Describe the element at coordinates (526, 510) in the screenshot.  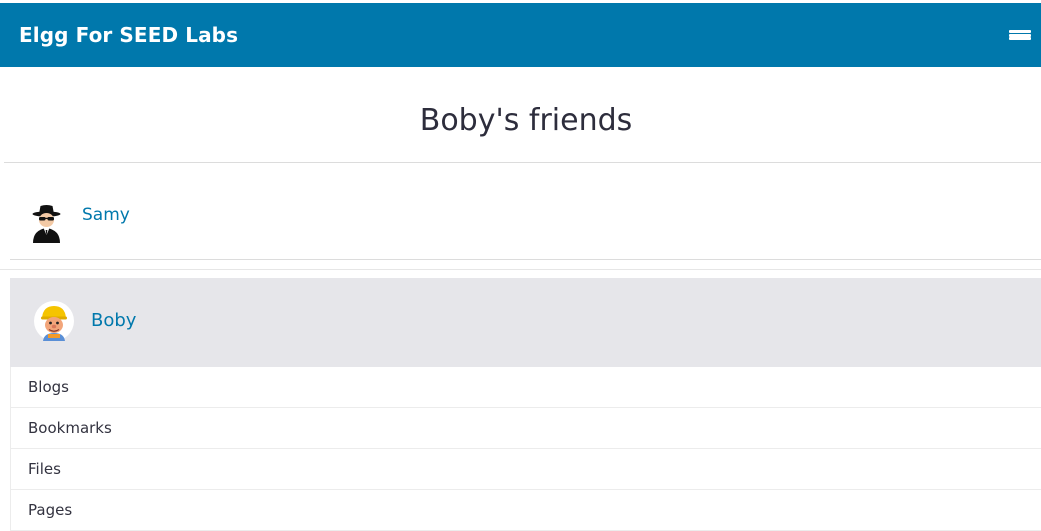
I see `owner-menu-item-pages: Pages` at that location.